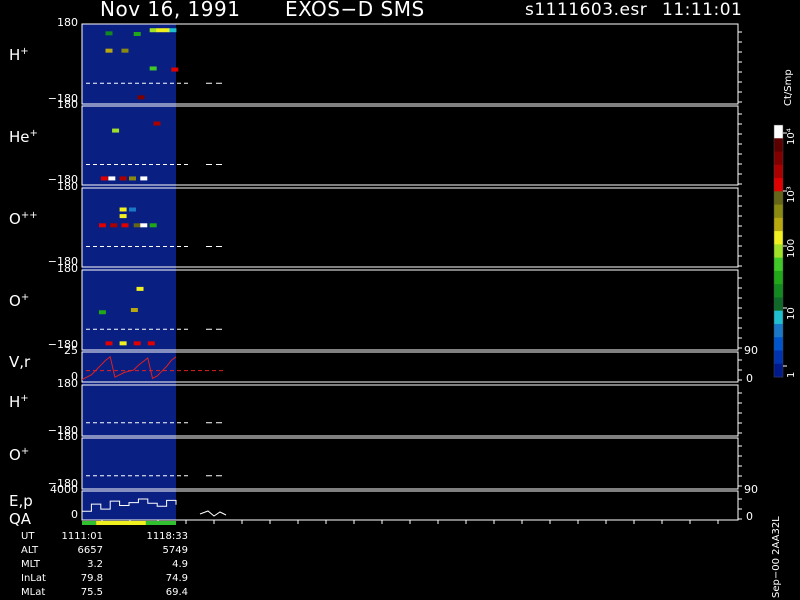 The image size is (800, 600). What do you see at coordinates (91, 592) in the screenshot?
I see `ephemeris-value-start: 75.5` at bounding box center [91, 592].